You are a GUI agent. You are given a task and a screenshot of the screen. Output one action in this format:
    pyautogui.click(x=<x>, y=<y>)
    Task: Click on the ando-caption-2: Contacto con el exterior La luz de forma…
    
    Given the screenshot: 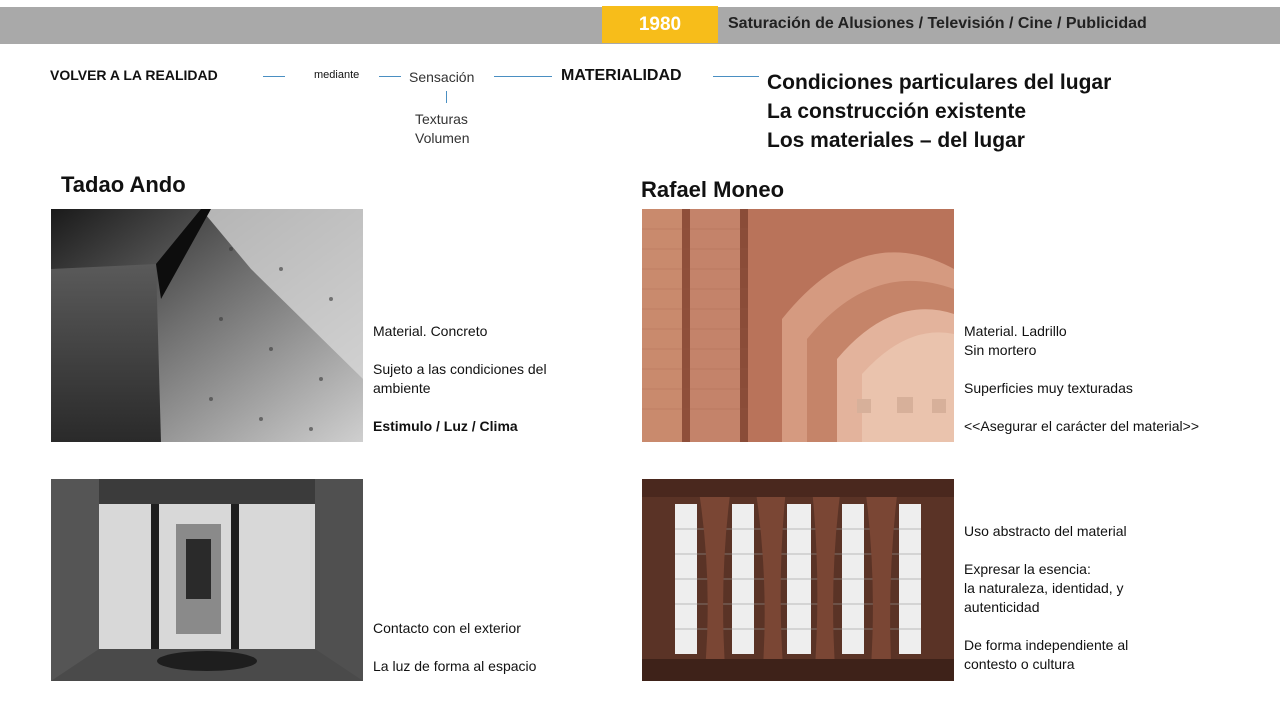 What is the action you would take?
    pyautogui.click(x=483, y=647)
    